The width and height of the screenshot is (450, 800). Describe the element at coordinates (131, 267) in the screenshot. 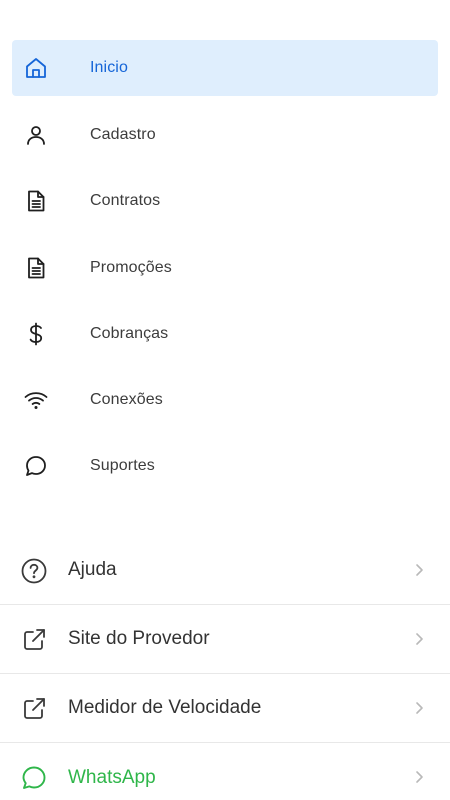

I see `menu-item-label: Promoções` at that location.